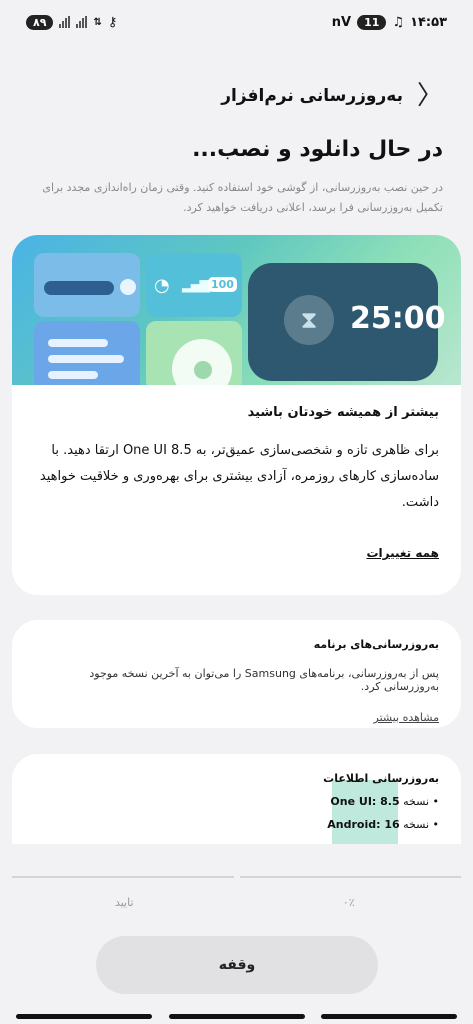  What do you see at coordinates (236, 824) in the screenshot?
I see `version-item: • نسخه Android: 16` at bounding box center [236, 824].